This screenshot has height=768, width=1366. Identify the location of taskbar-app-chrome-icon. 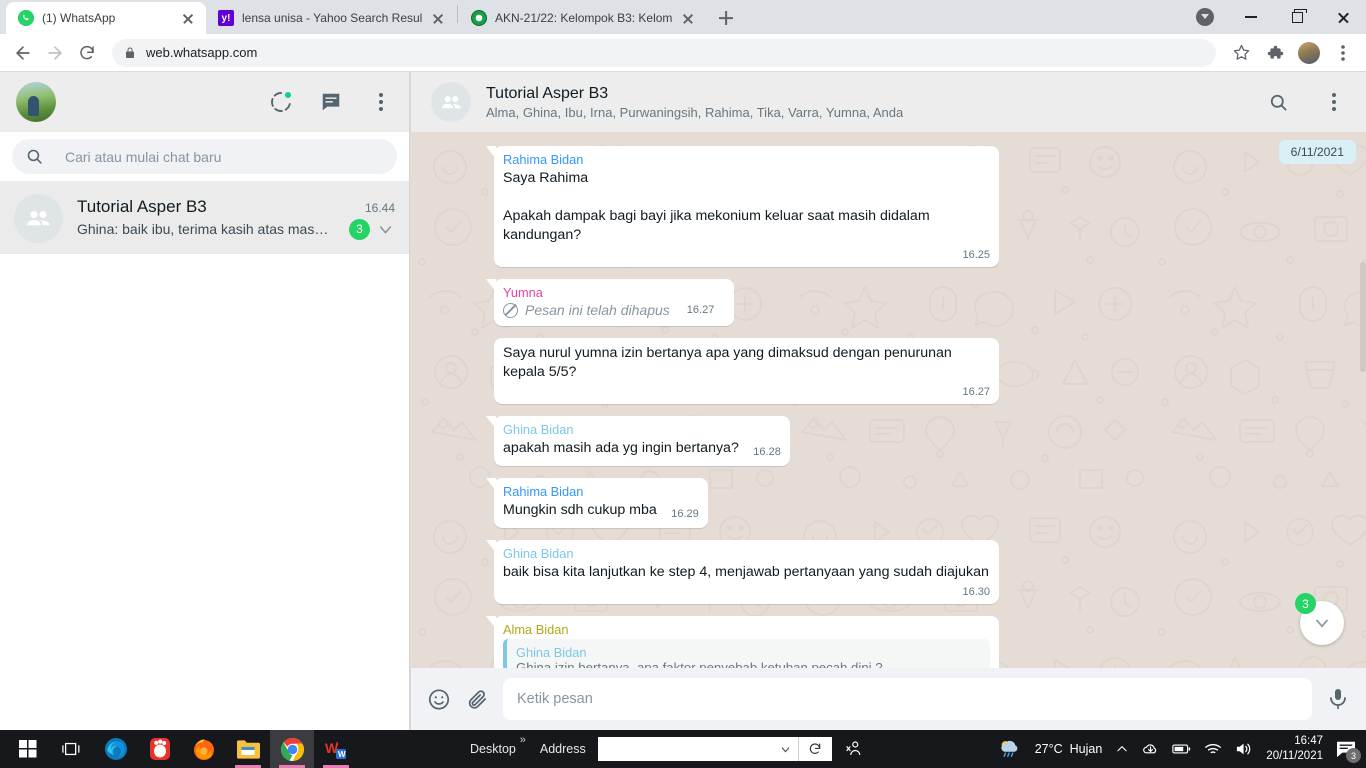
(292, 749).